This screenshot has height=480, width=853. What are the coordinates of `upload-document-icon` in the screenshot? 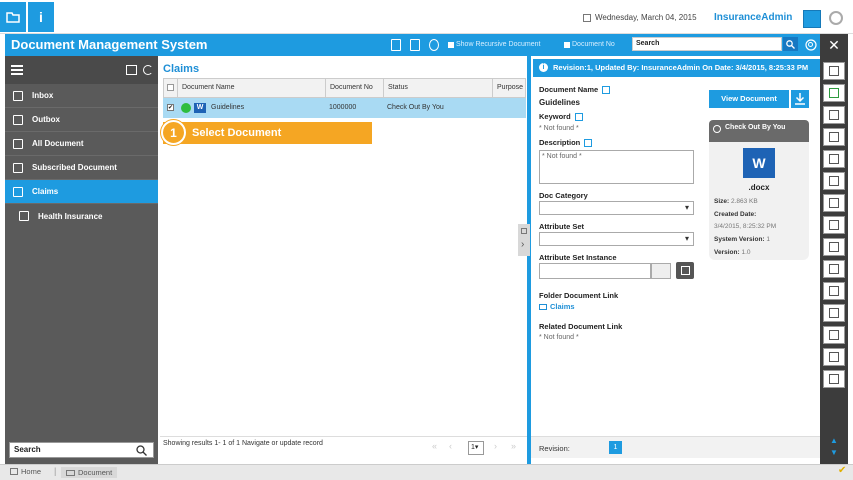 It's located at (415, 45).